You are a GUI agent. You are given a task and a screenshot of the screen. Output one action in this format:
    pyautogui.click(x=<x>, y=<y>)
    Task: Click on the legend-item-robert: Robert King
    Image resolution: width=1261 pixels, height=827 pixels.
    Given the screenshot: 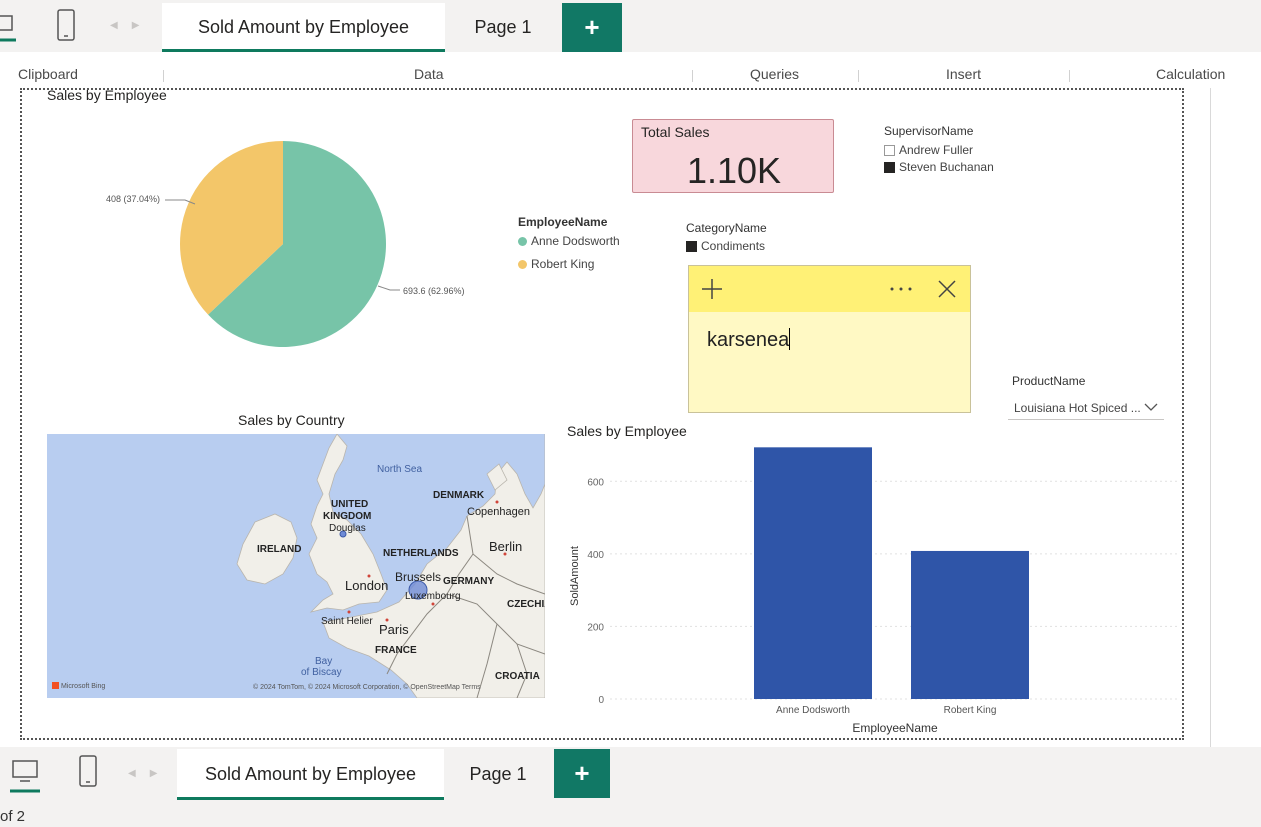 What is the action you would take?
    pyautogui.click(x=556, y=264)
    